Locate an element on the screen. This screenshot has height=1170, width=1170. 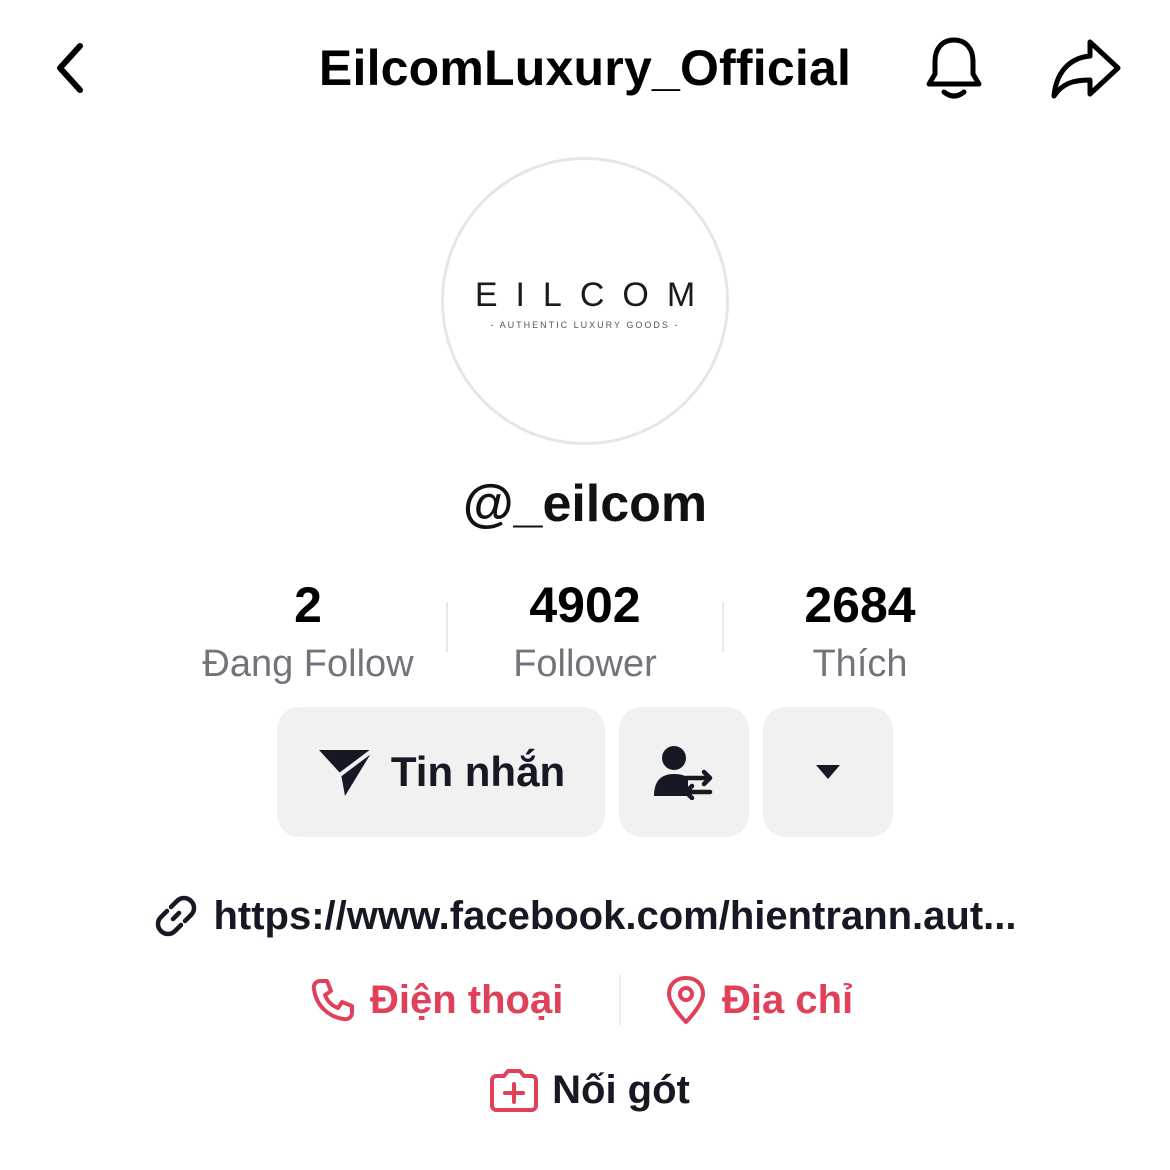
phone-icon is located at coordinates (332, 1000).